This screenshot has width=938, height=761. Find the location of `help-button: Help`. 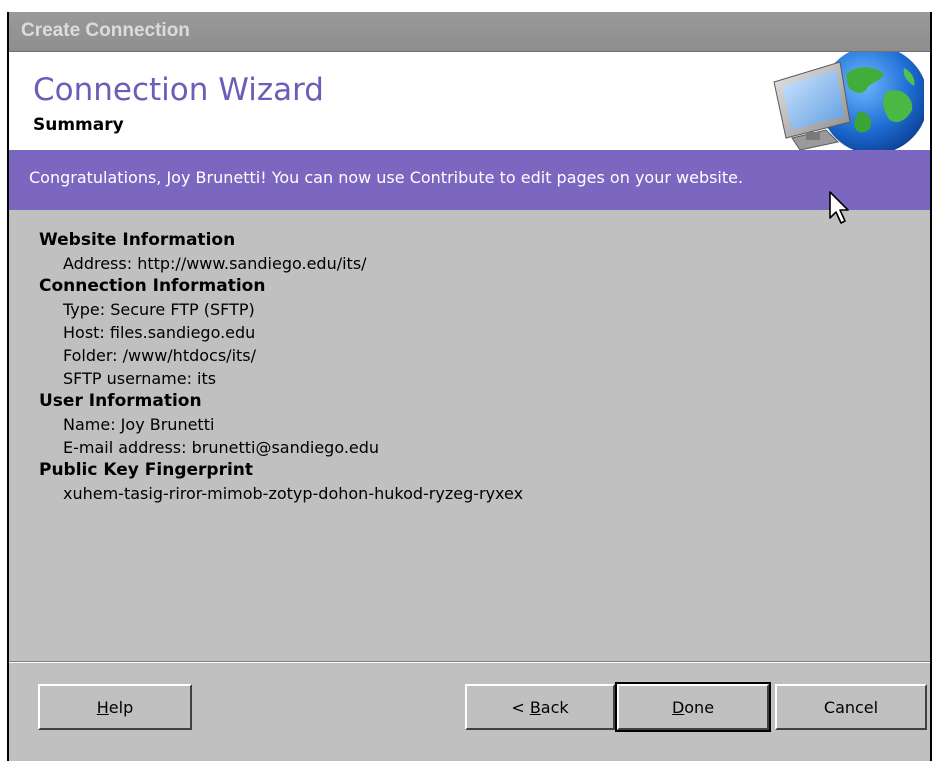

help-button: Help is located at coordinates (115, 707).